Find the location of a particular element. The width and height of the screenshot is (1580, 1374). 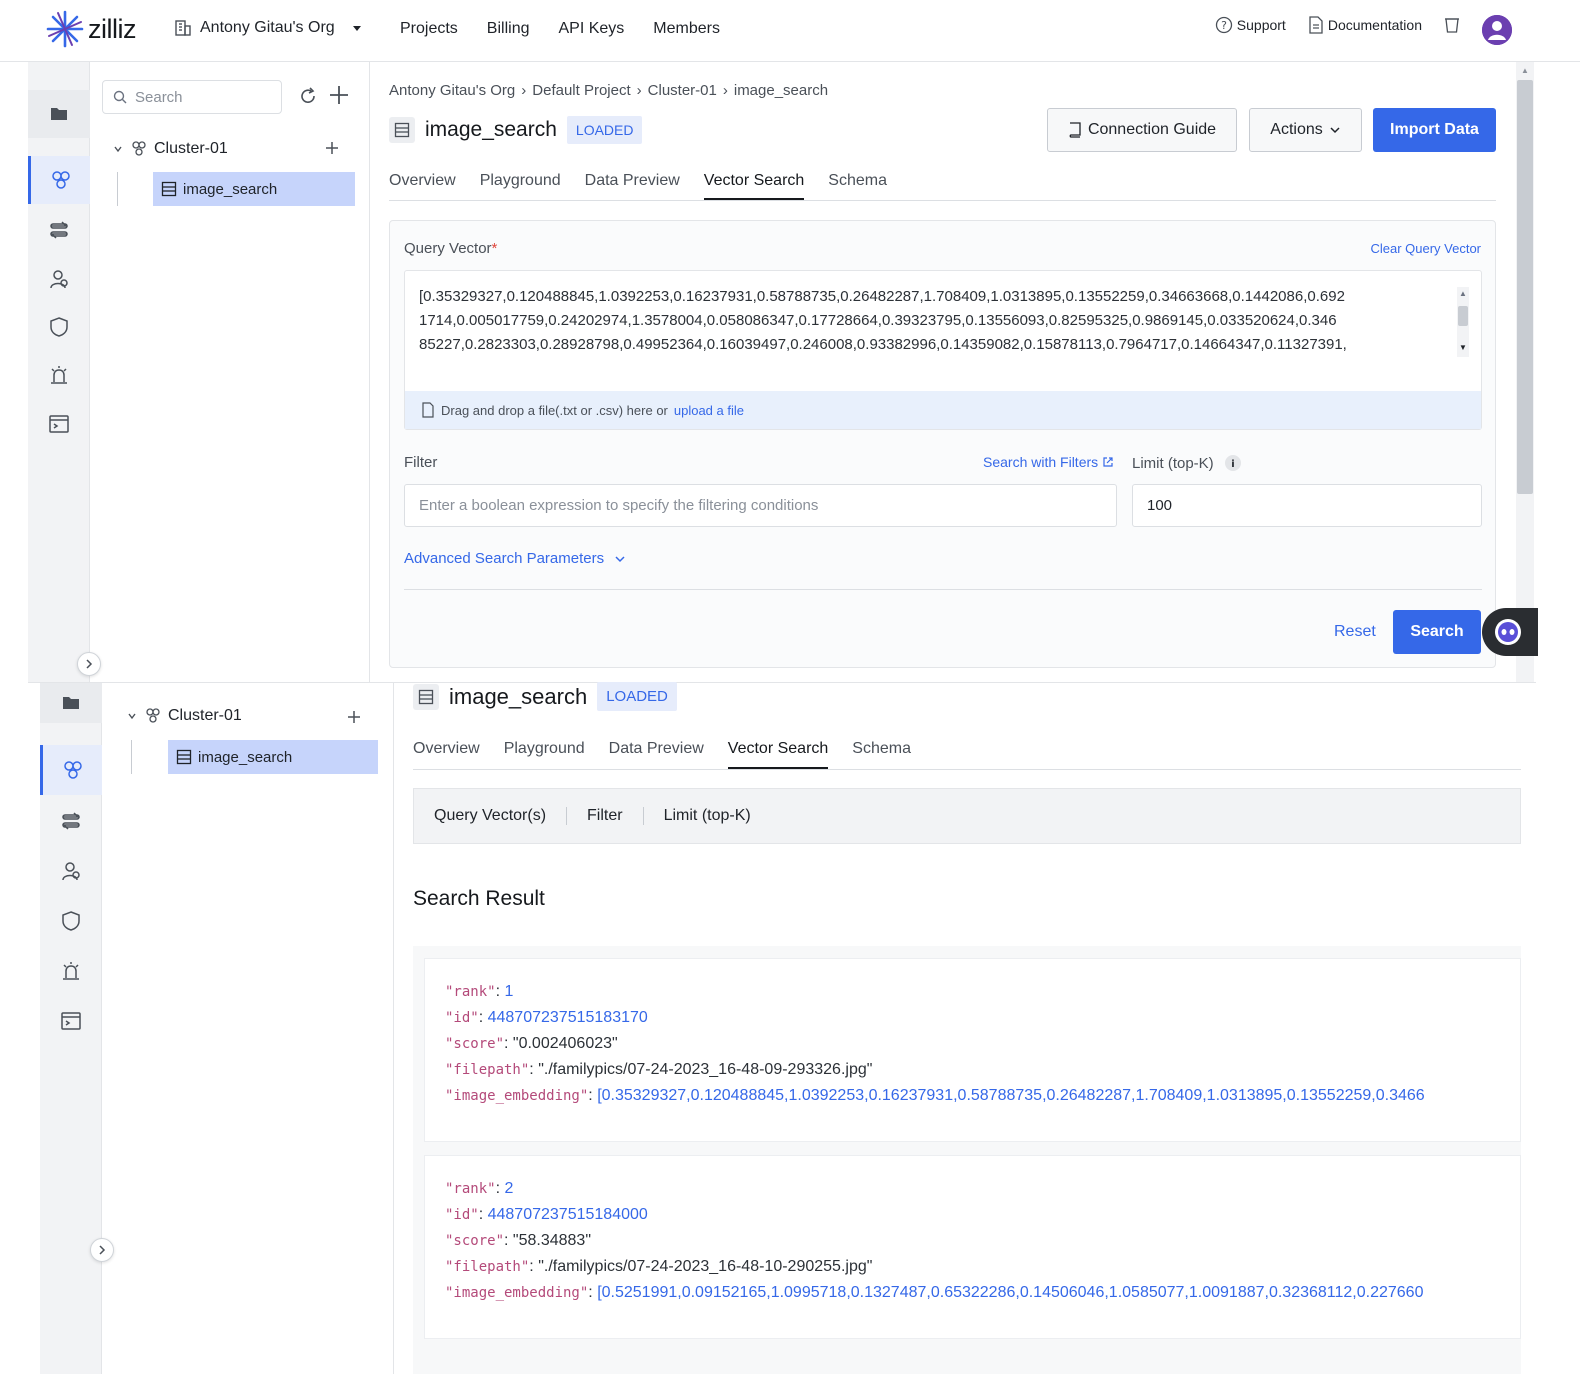

info-icon: i is located at coordinates (1233, 463).